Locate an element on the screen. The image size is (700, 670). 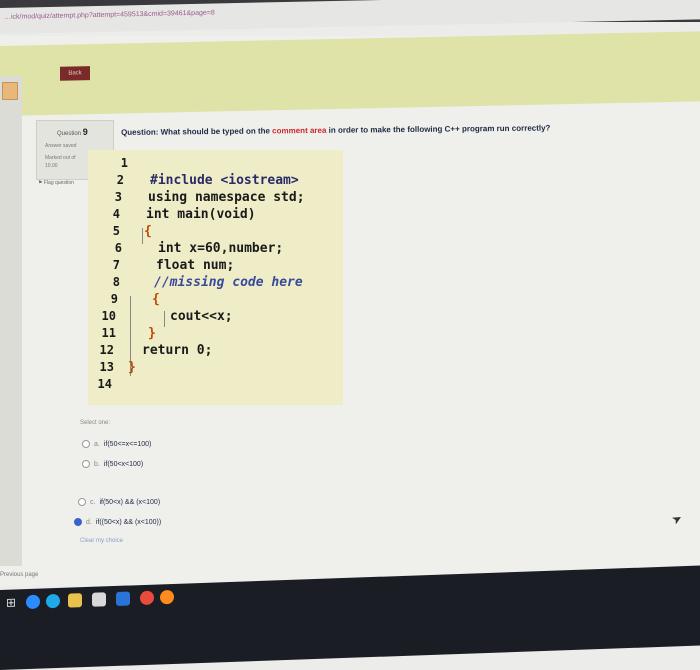
line-number: 12 is located at coordinates (106, 350).